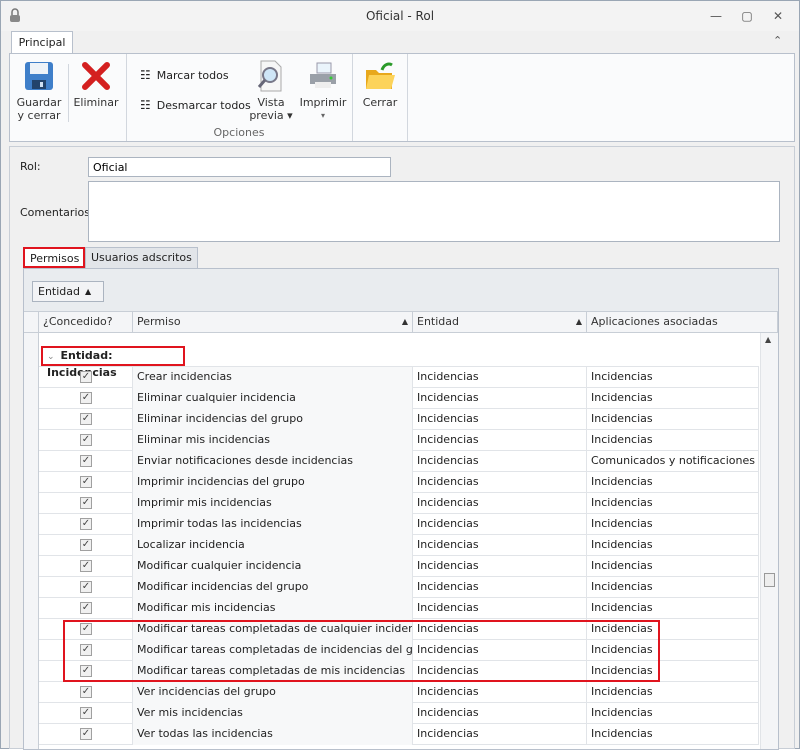 This screenshot has width=800, height=750. I want to click on mark-all-button: ☷ Marcar todos, so click(184, 75).